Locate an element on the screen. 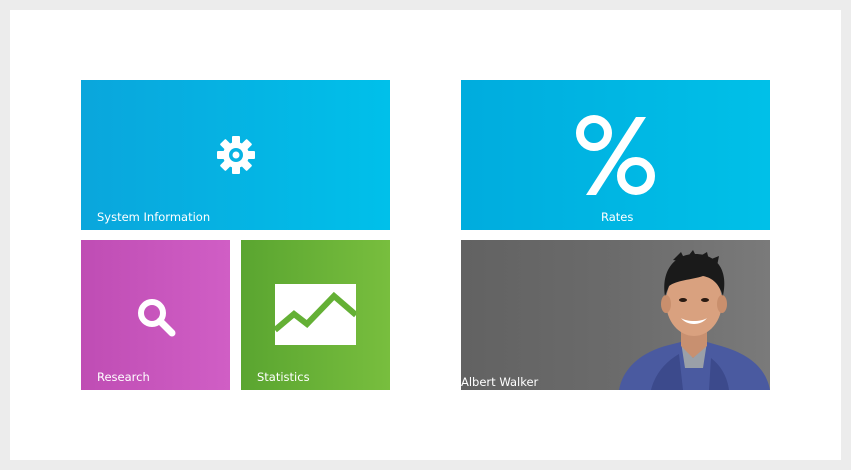  percent-icon is located at coordinates (615, 155).